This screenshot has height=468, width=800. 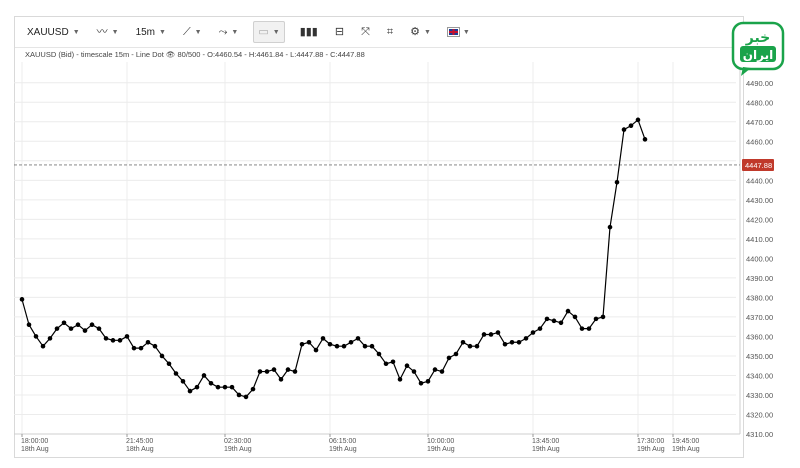 I want to click on current-price-badge: 4447.88, so click(x=758, y=164).